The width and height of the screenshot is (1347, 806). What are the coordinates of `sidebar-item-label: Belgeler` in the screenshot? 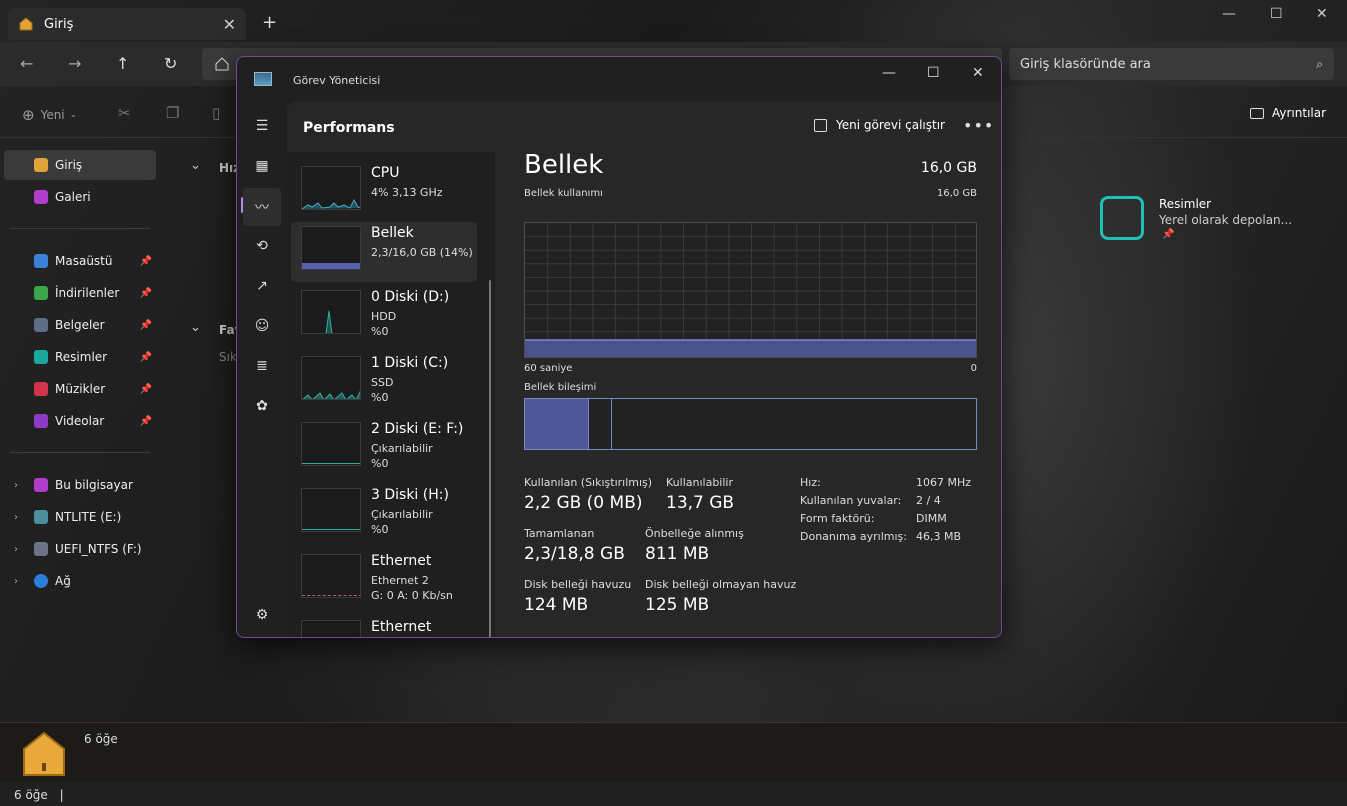 It's located at (80, 325).